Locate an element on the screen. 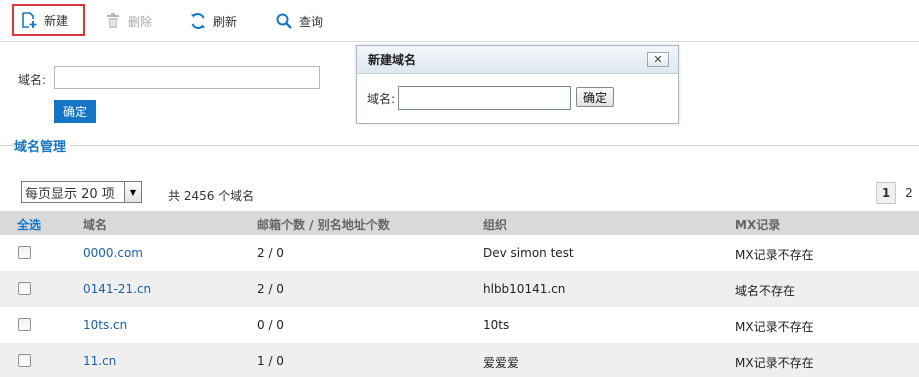 Image resolution: width=919 pixels, height=377 pixels. section-title: 域名管理 is located at coordinates (42, 145).